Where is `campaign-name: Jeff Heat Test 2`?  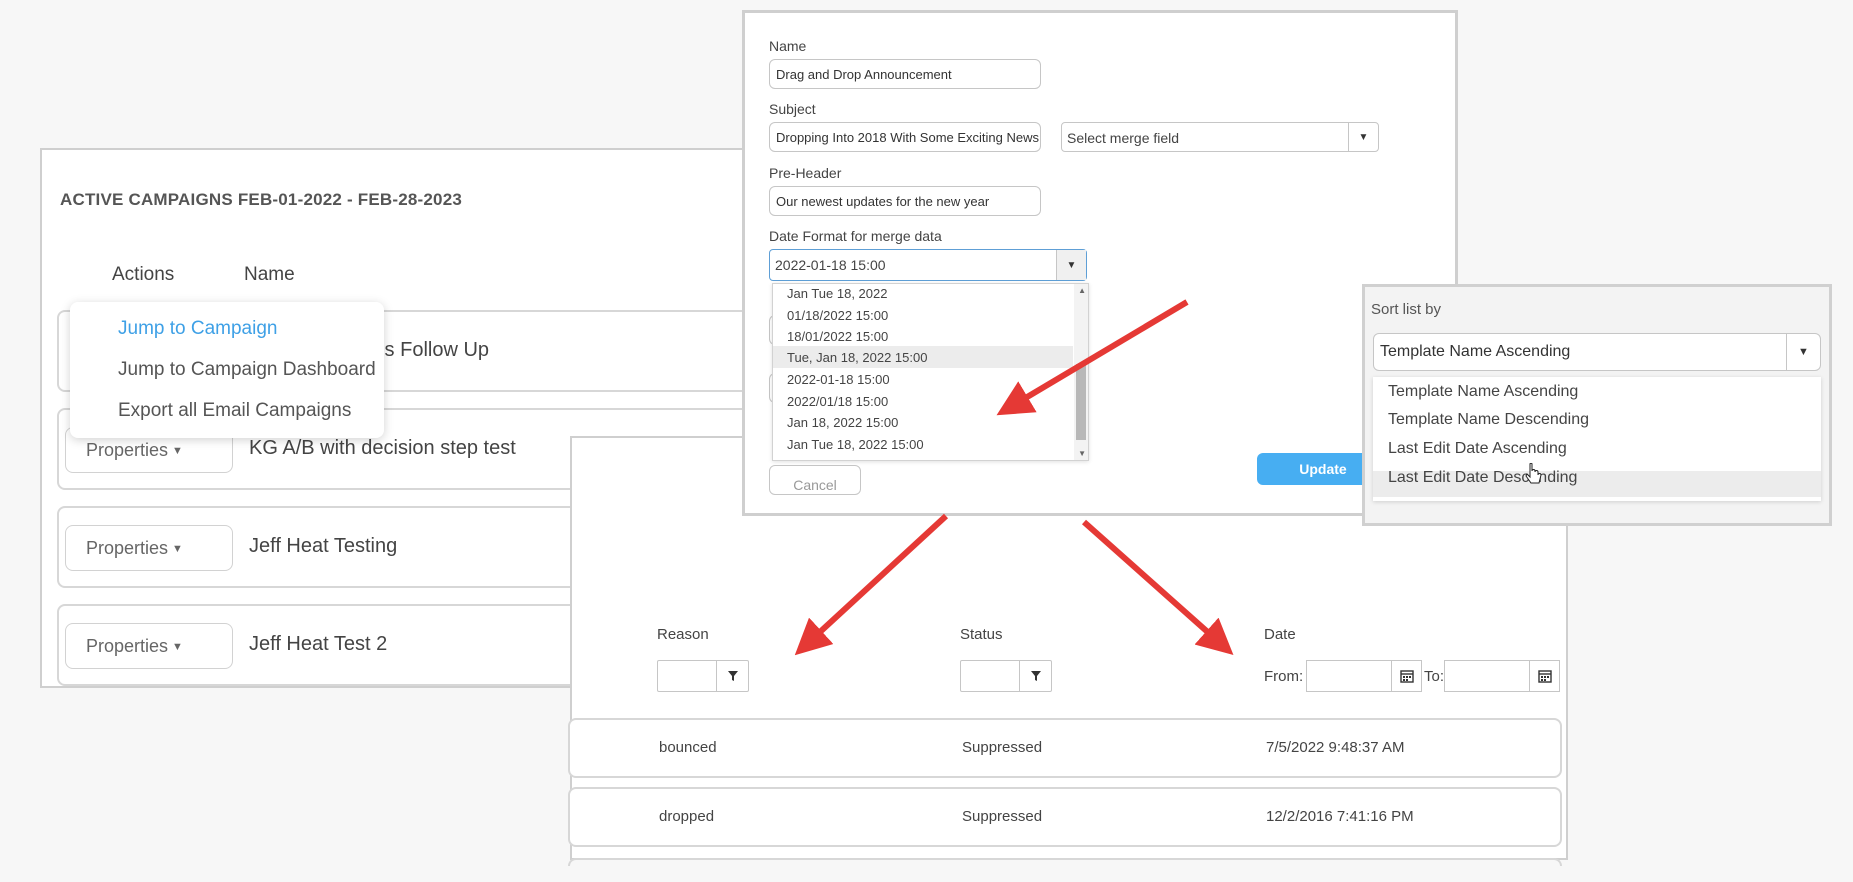
campaign-name: Jeff Heat Test 2 is located at coordinates (318, 644).